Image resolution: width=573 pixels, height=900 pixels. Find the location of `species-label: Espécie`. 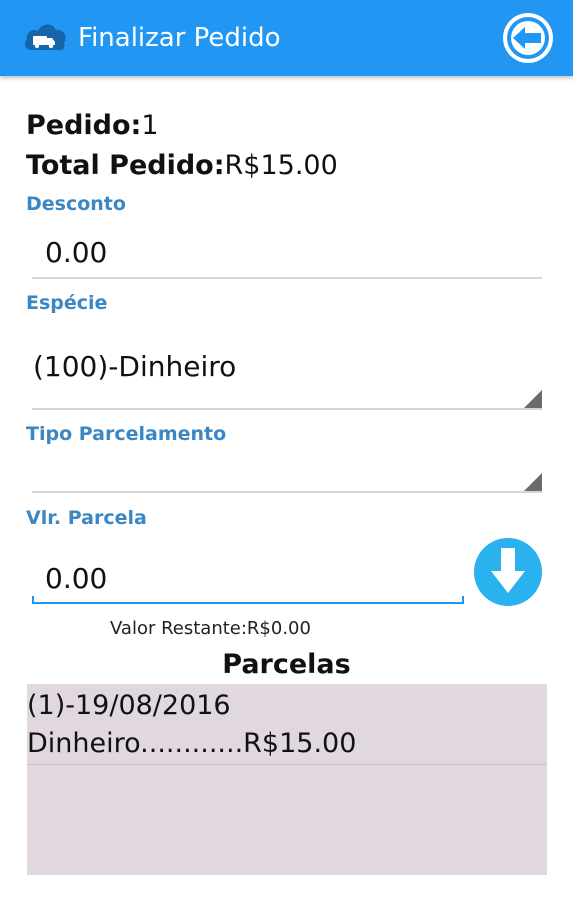

species-label: Espécie is located at coordinates (67, 303).